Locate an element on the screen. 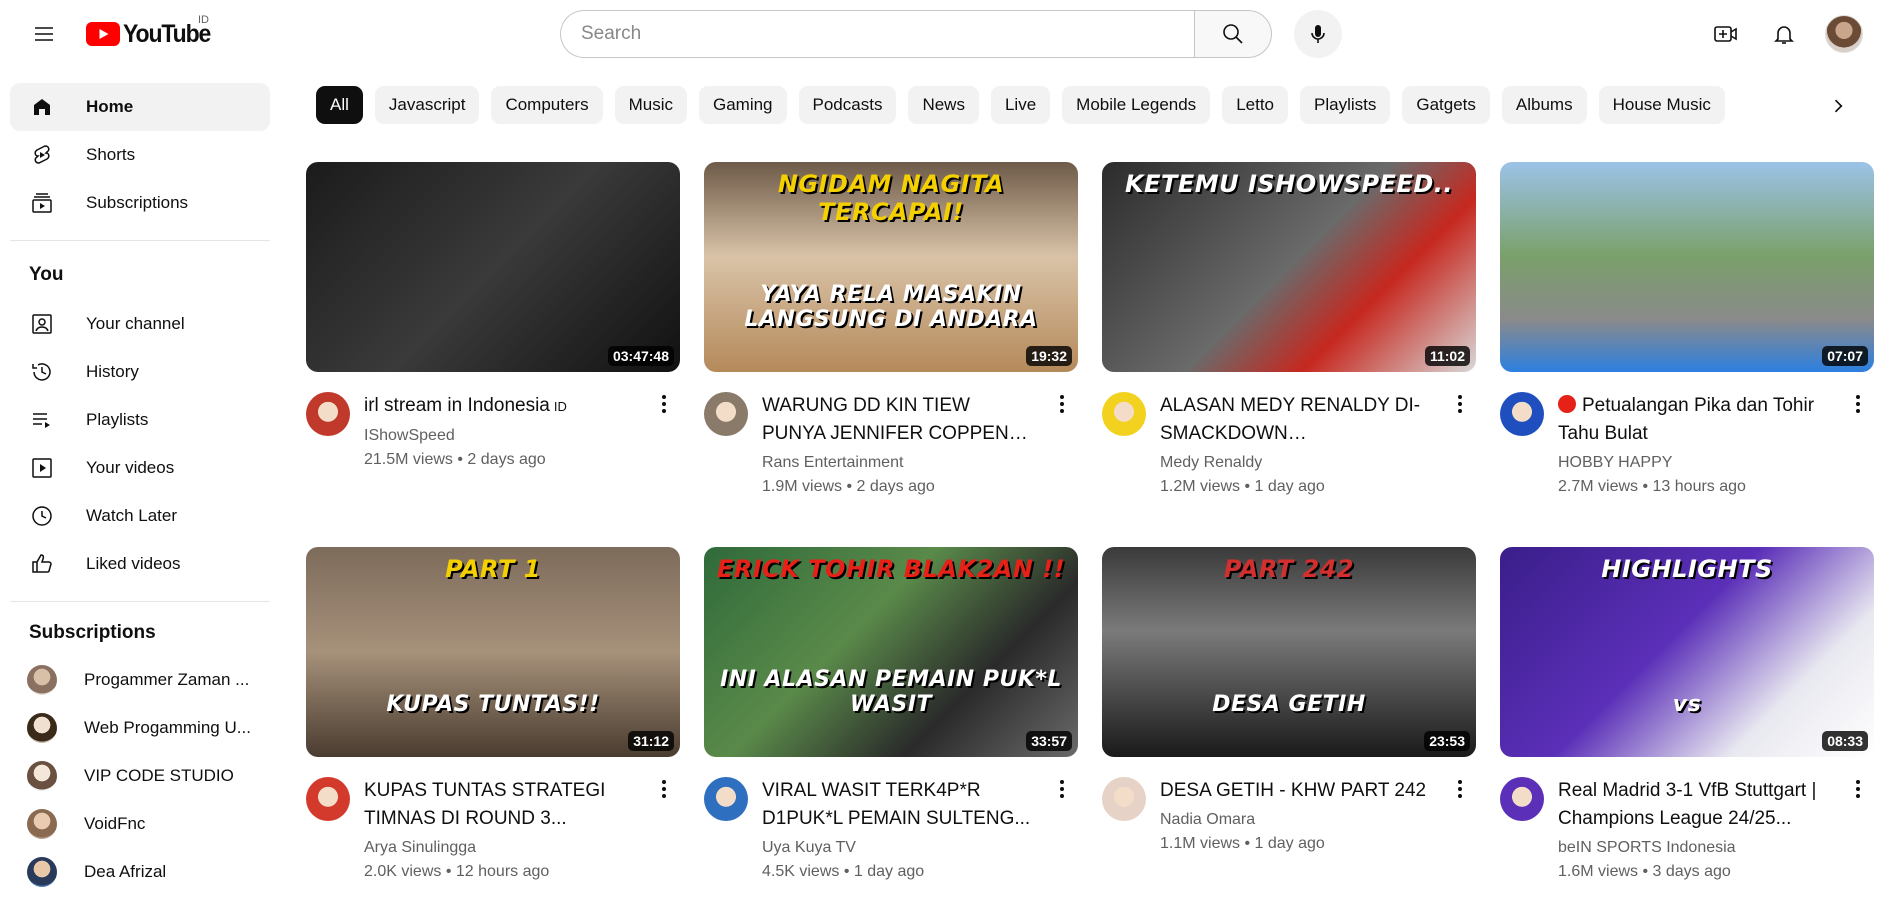 This screenshot has height=904, width=1894. upload-age: 2 days ago is located at coordinates (895, 486).